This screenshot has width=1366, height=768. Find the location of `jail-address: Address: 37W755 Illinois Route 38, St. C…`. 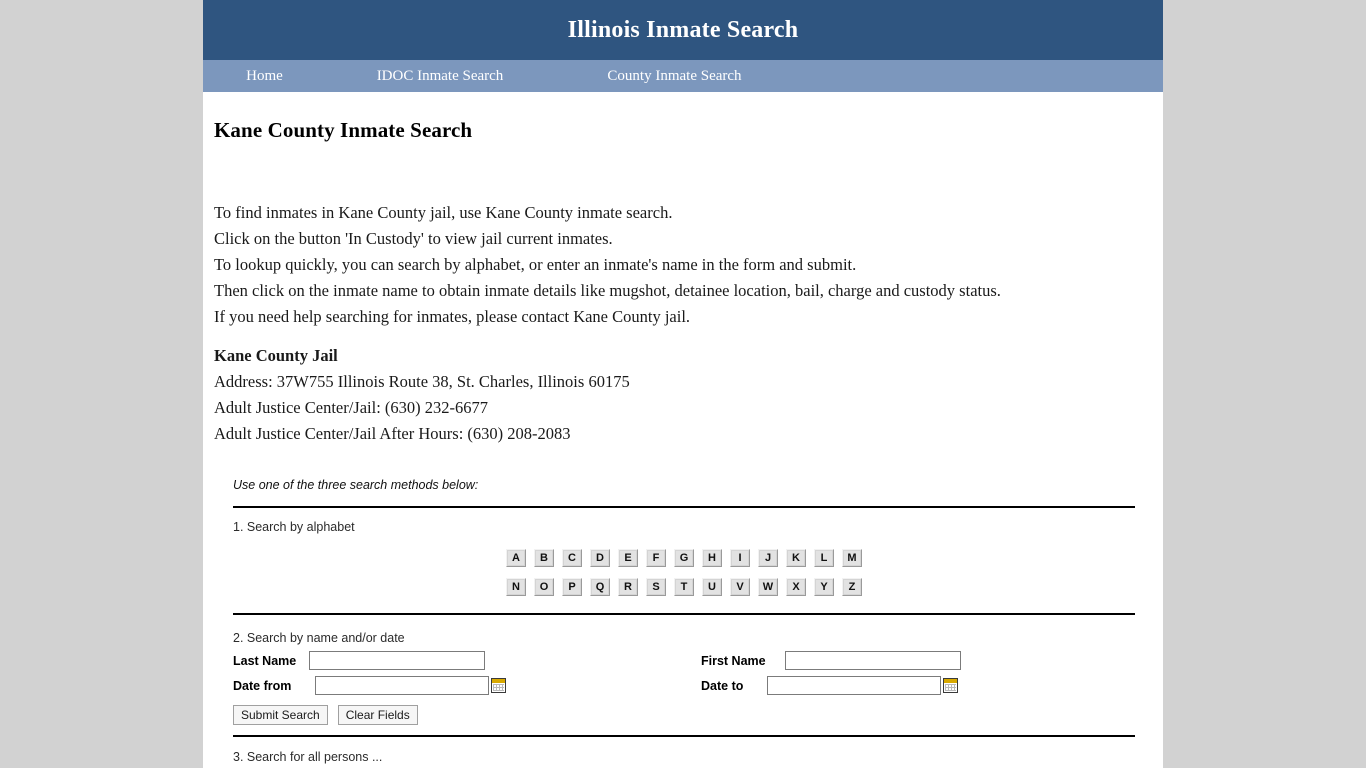

jail-address: Address: 37W755 Illinois Route 38, St. C… is located at coordinates (422, 381).